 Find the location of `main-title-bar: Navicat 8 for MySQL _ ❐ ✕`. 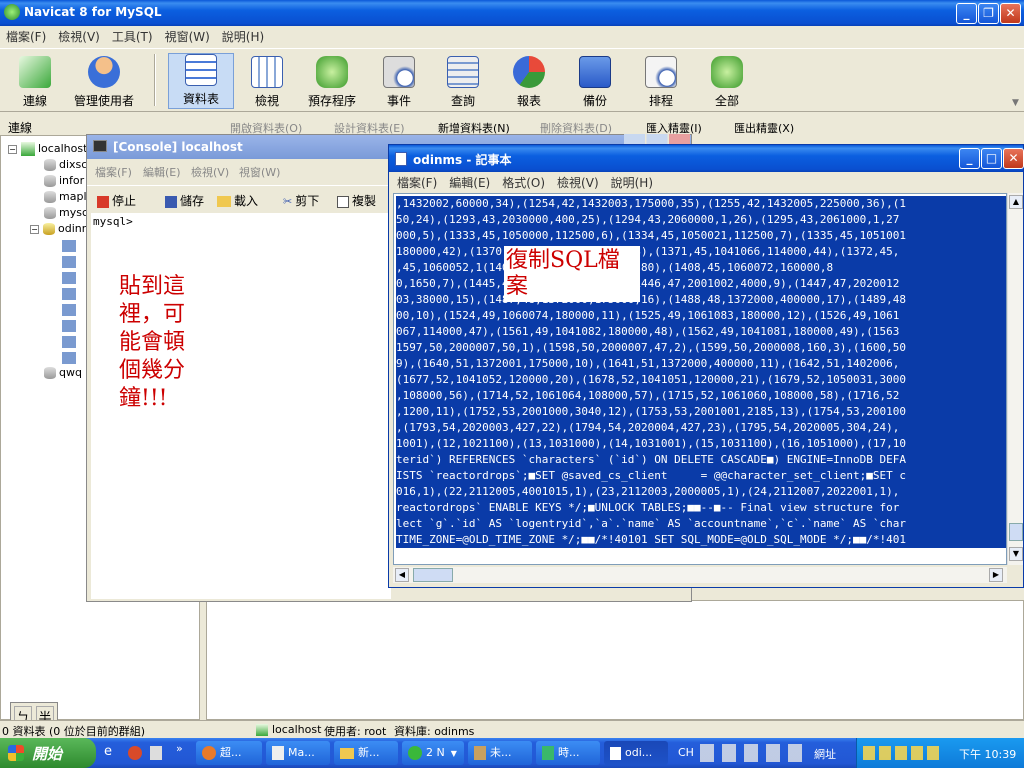

main-title-bar: Navicat 8 for MySQL _ ❐ ✕ is located at coordinates (512, 13).